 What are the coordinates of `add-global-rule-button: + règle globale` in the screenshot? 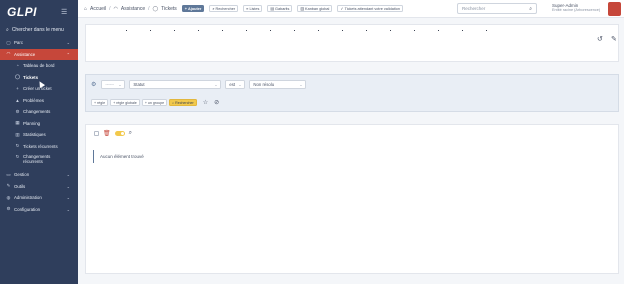 It's located at (125, 102).